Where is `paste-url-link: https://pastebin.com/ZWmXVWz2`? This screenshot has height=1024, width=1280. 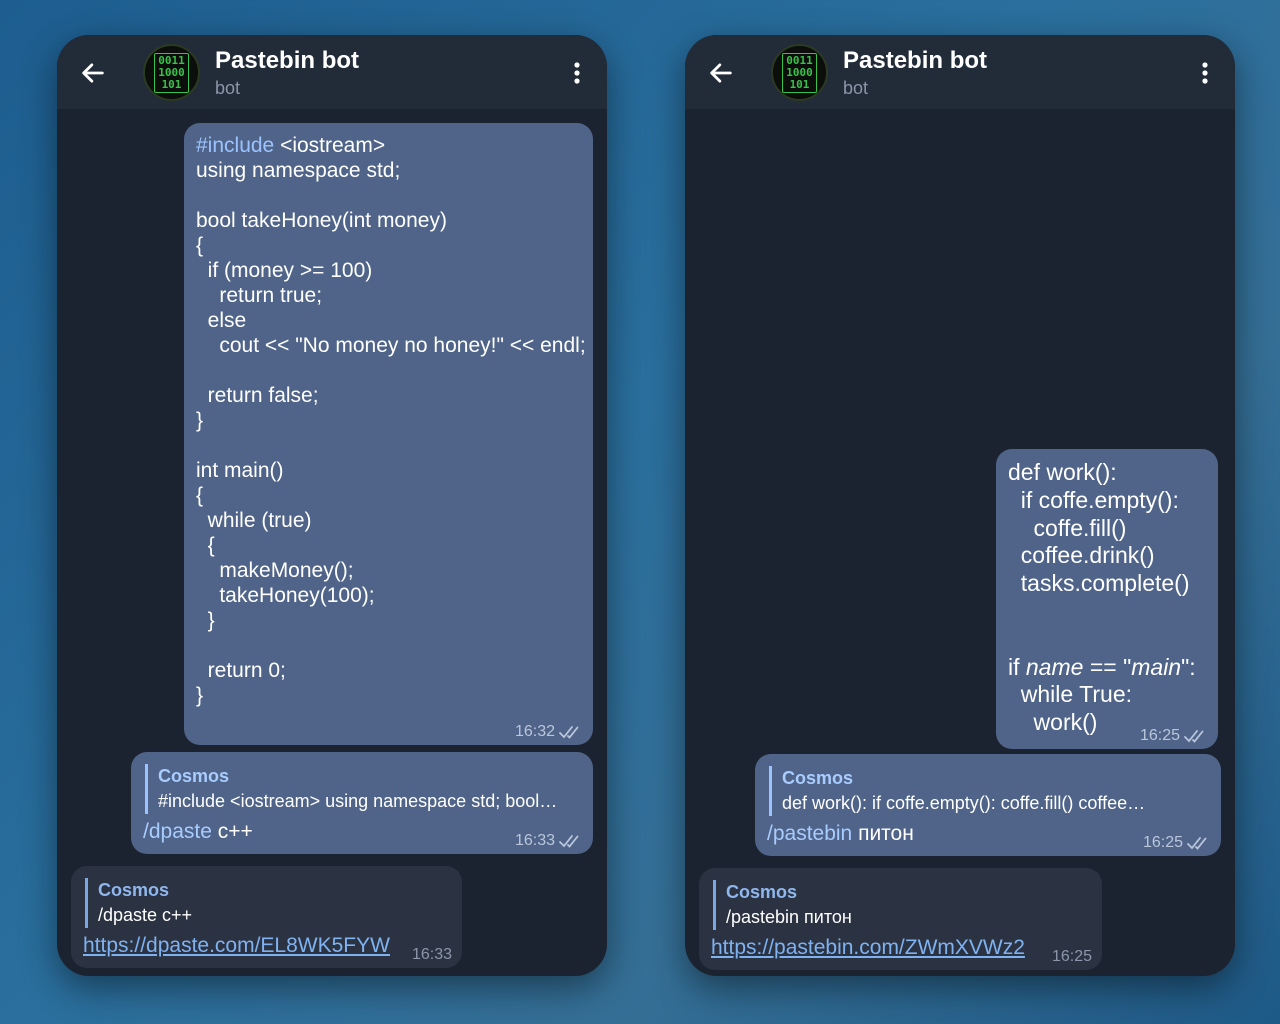
paste-url-link: https://pastebin.com/ZWmXVWz2 is located at coordinates (868, 948).